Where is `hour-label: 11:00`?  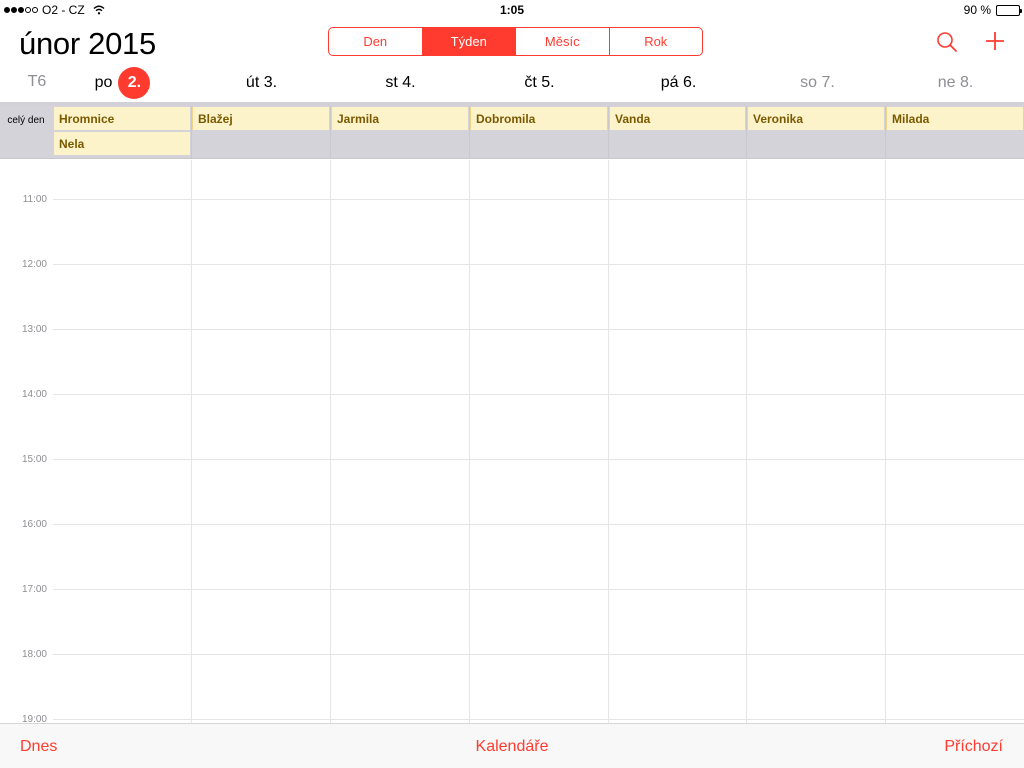
hour-label: 11:00 is located at coordinates (34, 199).